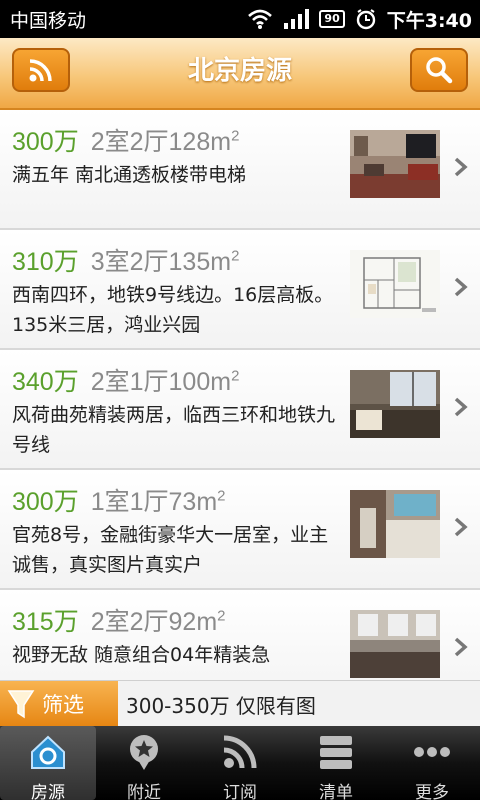  I want to click on title-bar: 北京房源, so click(240, 74).